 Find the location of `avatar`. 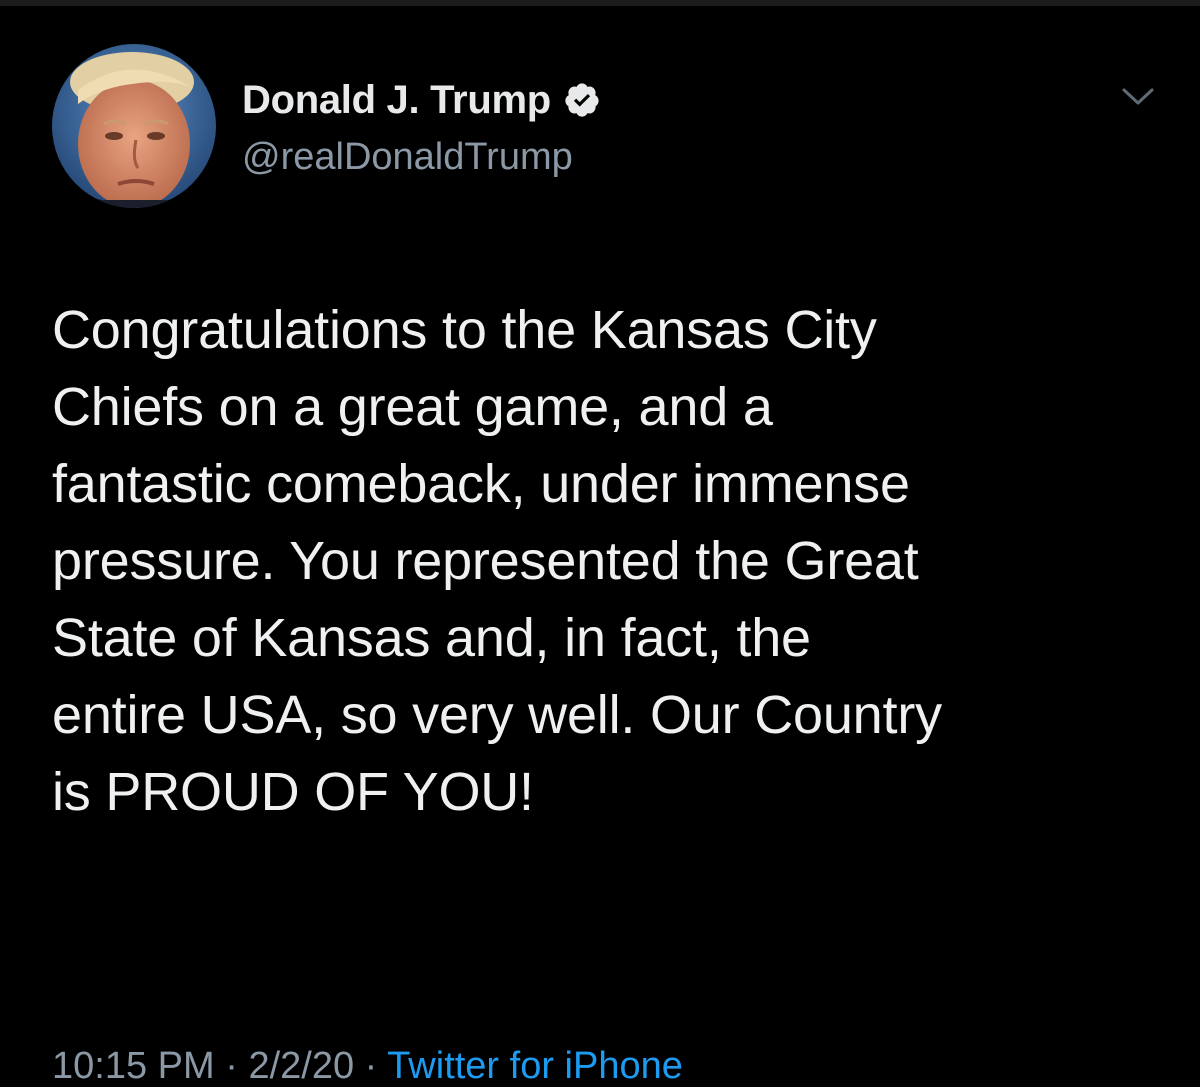

avatar is located at coordinates (134, 126).